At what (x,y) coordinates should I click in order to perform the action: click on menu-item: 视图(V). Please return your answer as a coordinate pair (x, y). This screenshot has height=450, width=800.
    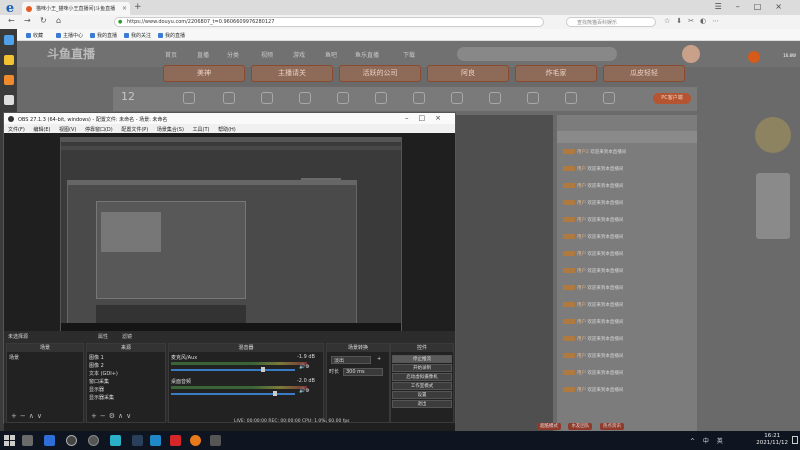
    Looking at the image, I should click on (67, 130).